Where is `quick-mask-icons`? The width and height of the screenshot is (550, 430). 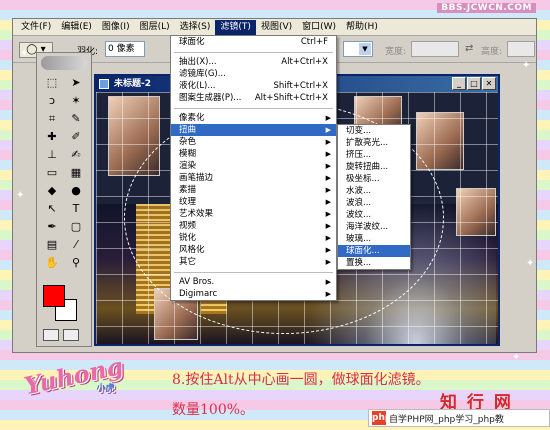
quick-mask-icons is located at coordinates (65, 335).